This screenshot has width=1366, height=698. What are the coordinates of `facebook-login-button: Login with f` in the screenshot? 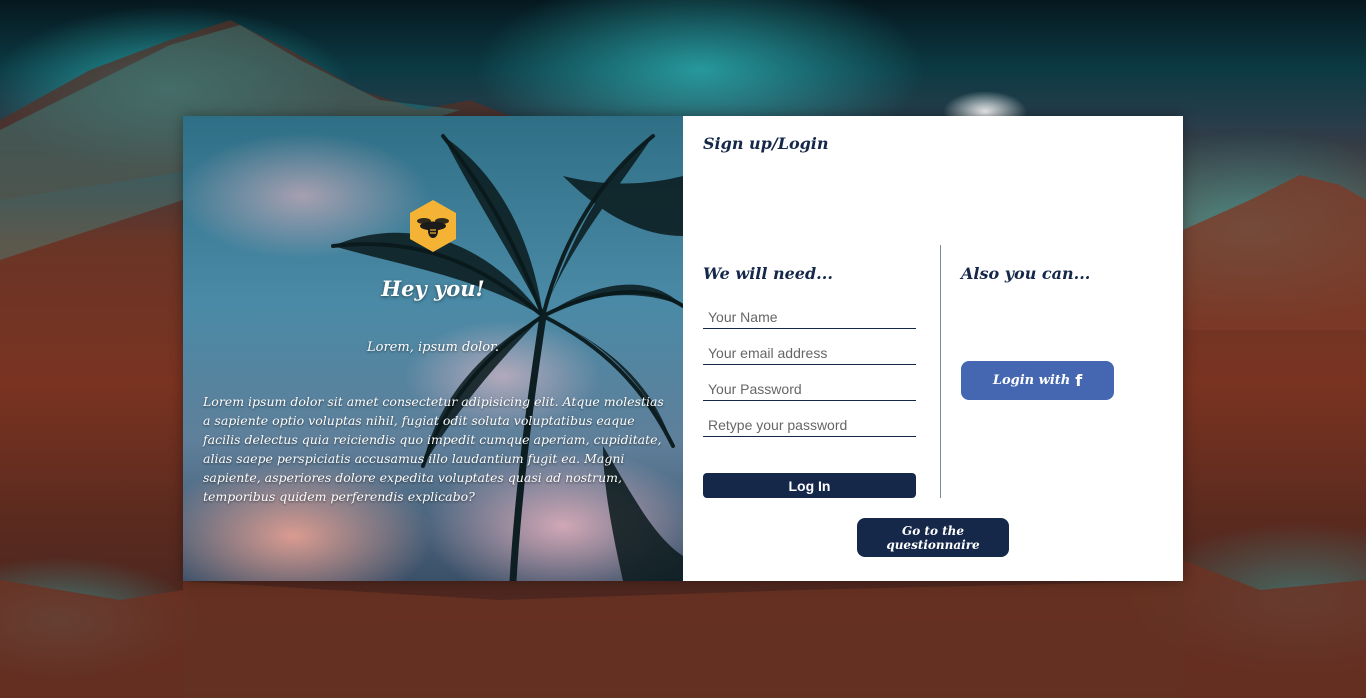 It's located at (1037, 380).